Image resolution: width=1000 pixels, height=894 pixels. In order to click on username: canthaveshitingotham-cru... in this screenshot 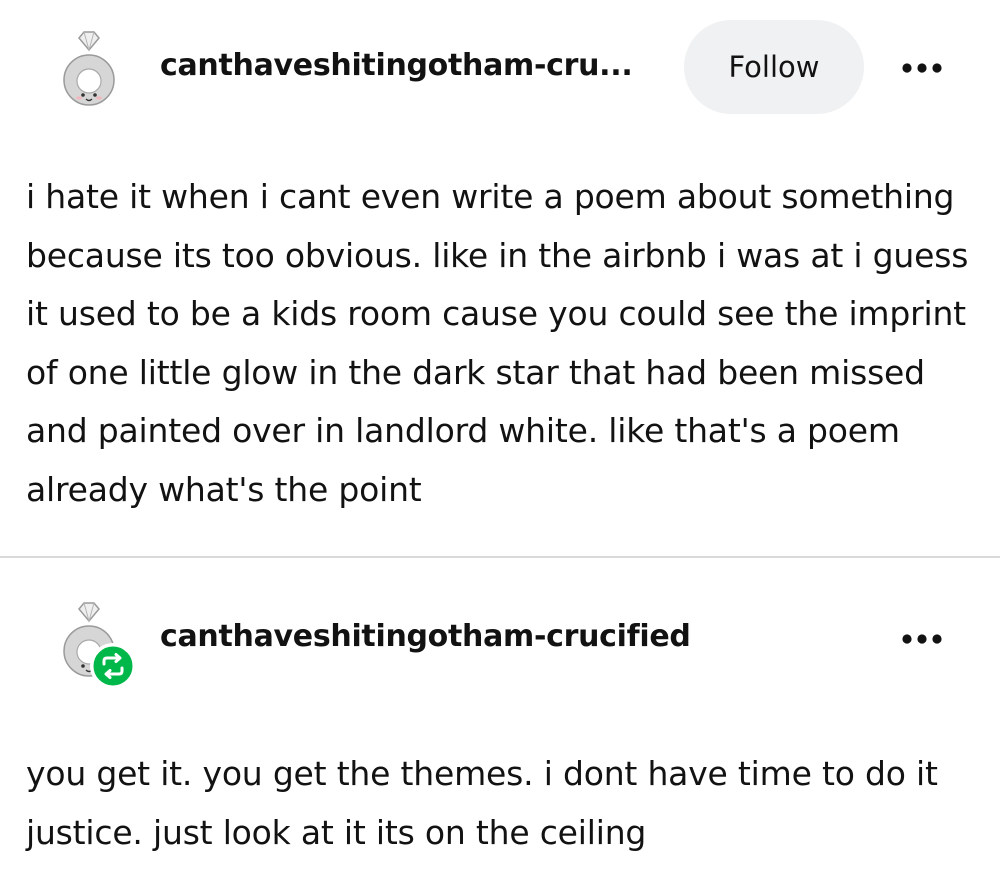, I will do `click(396, 65)`.